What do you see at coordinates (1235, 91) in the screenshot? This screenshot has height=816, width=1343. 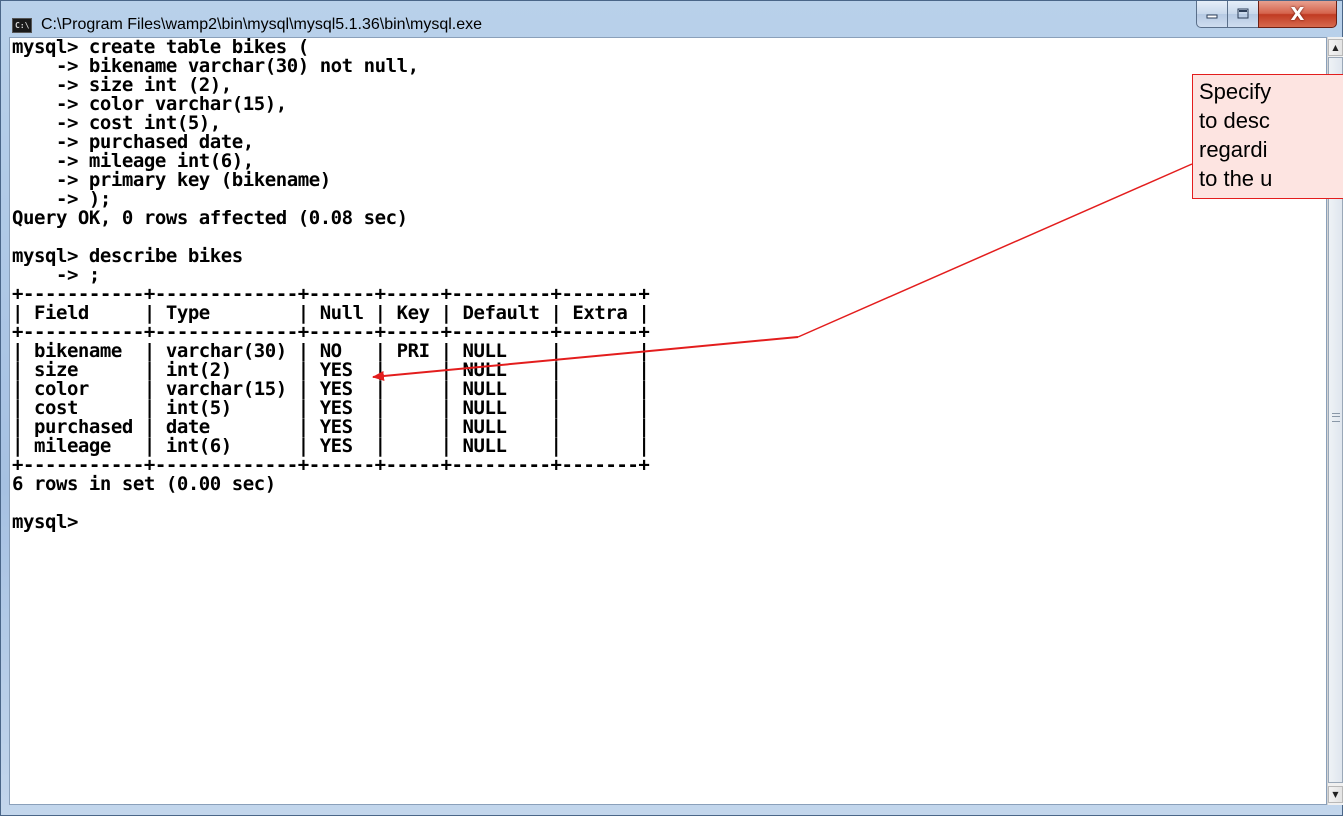 I see `callout-line: Specify` at bounding box center [1235, 91].